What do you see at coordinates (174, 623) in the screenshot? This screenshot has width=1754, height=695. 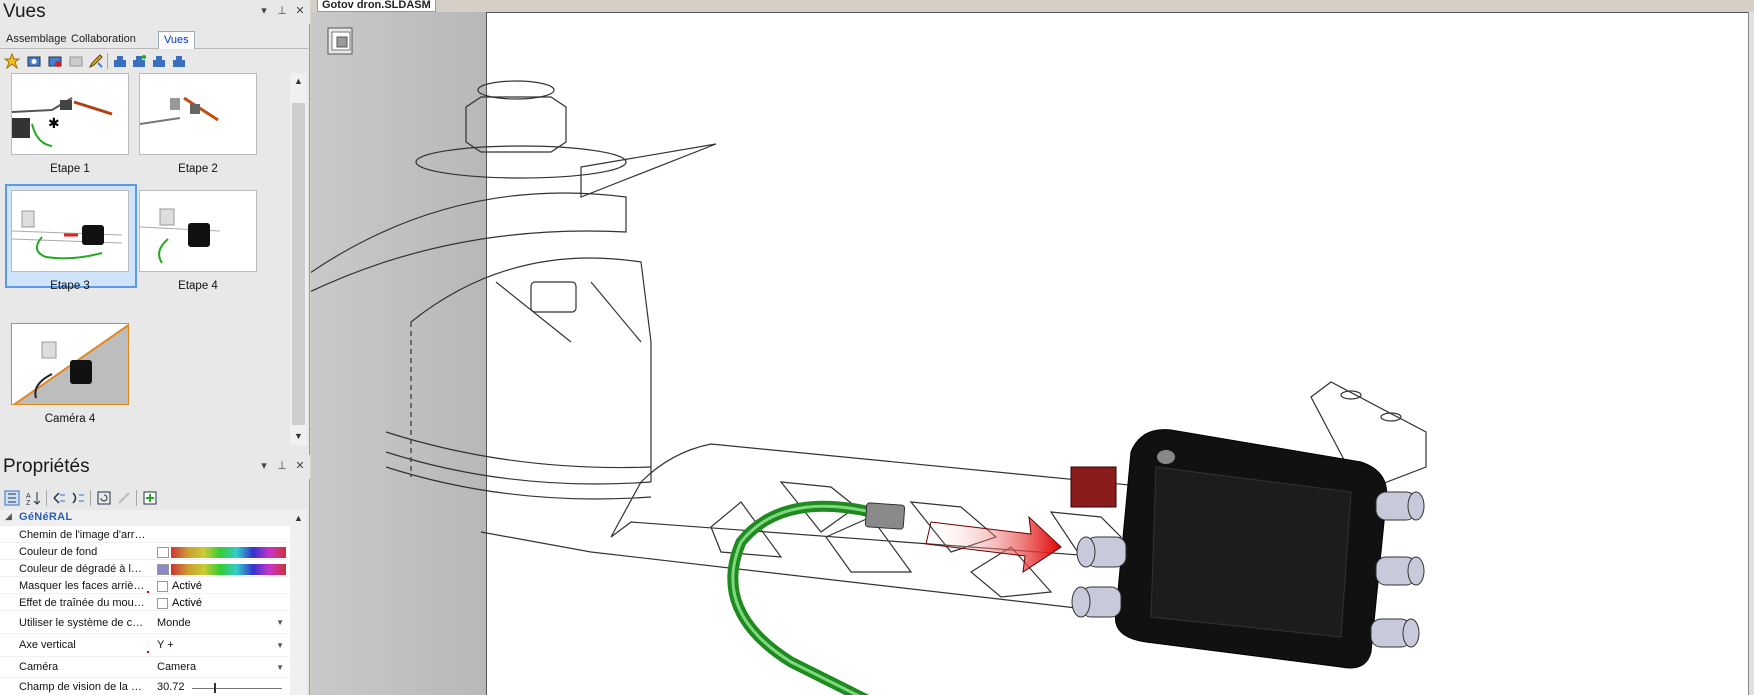 I see `prop-value: Monde` at bounding box center [174, 623].